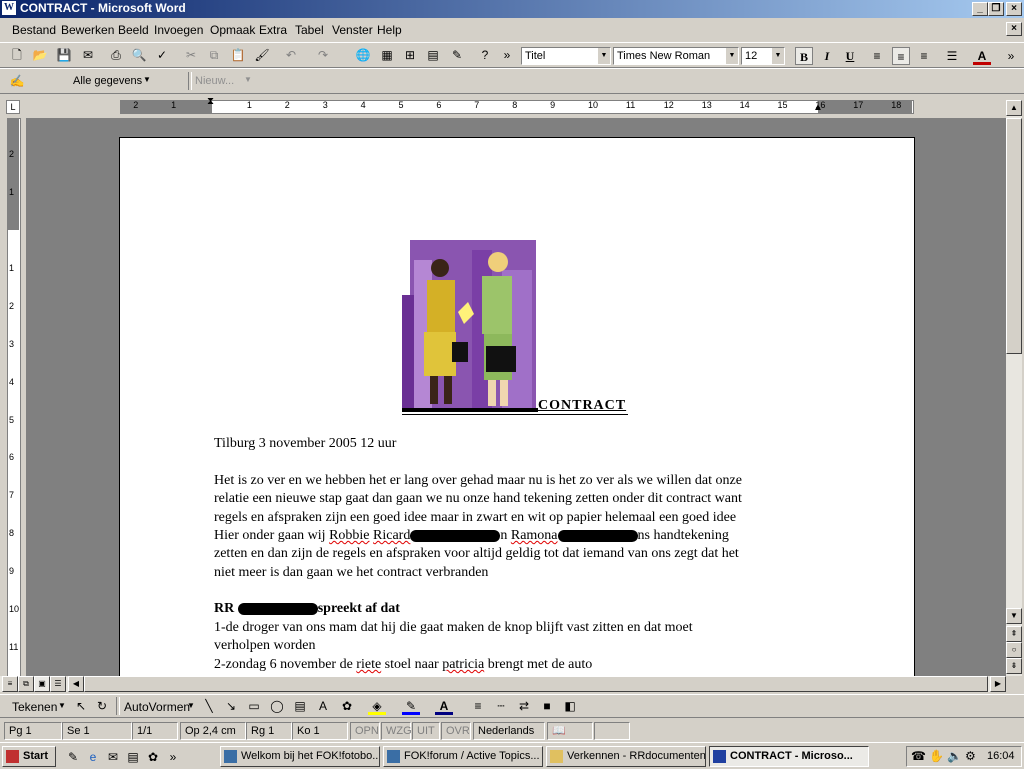  Describe the element at coordinates (536, 684) in the screenshot. I see `hscroll-thumb` at that location.